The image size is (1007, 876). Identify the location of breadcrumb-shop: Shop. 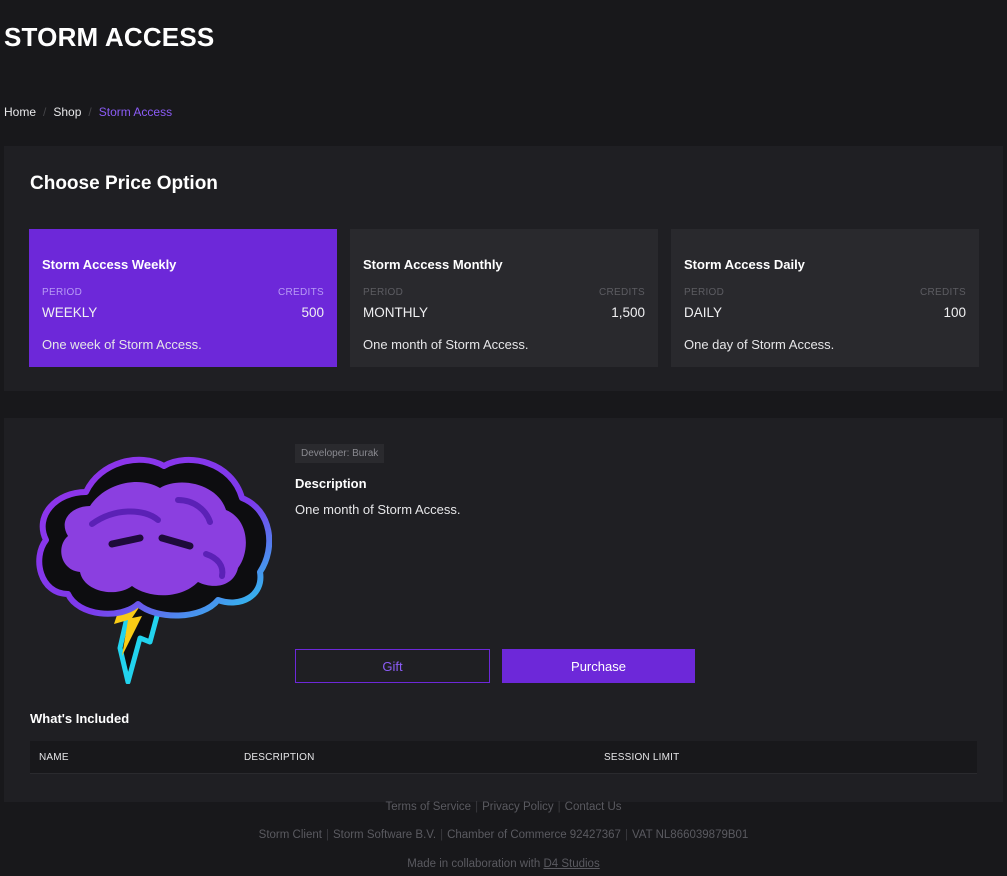
(67, 112).